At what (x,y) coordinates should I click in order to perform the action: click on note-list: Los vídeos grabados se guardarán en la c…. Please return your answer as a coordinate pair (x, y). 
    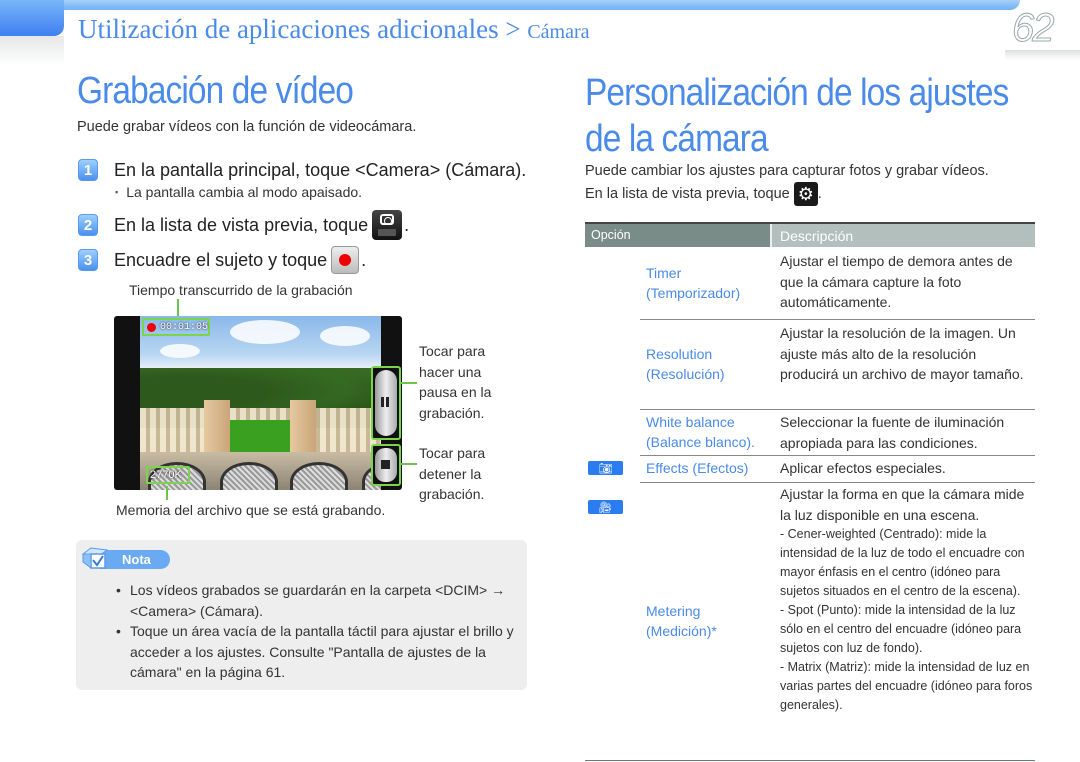
    Looking at the image, I should click on (320, 631).